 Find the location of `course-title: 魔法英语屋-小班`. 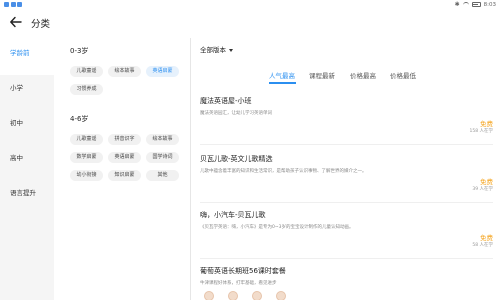

course-title: 魔法英语屋-小班 is located at coordinates (226, 101).